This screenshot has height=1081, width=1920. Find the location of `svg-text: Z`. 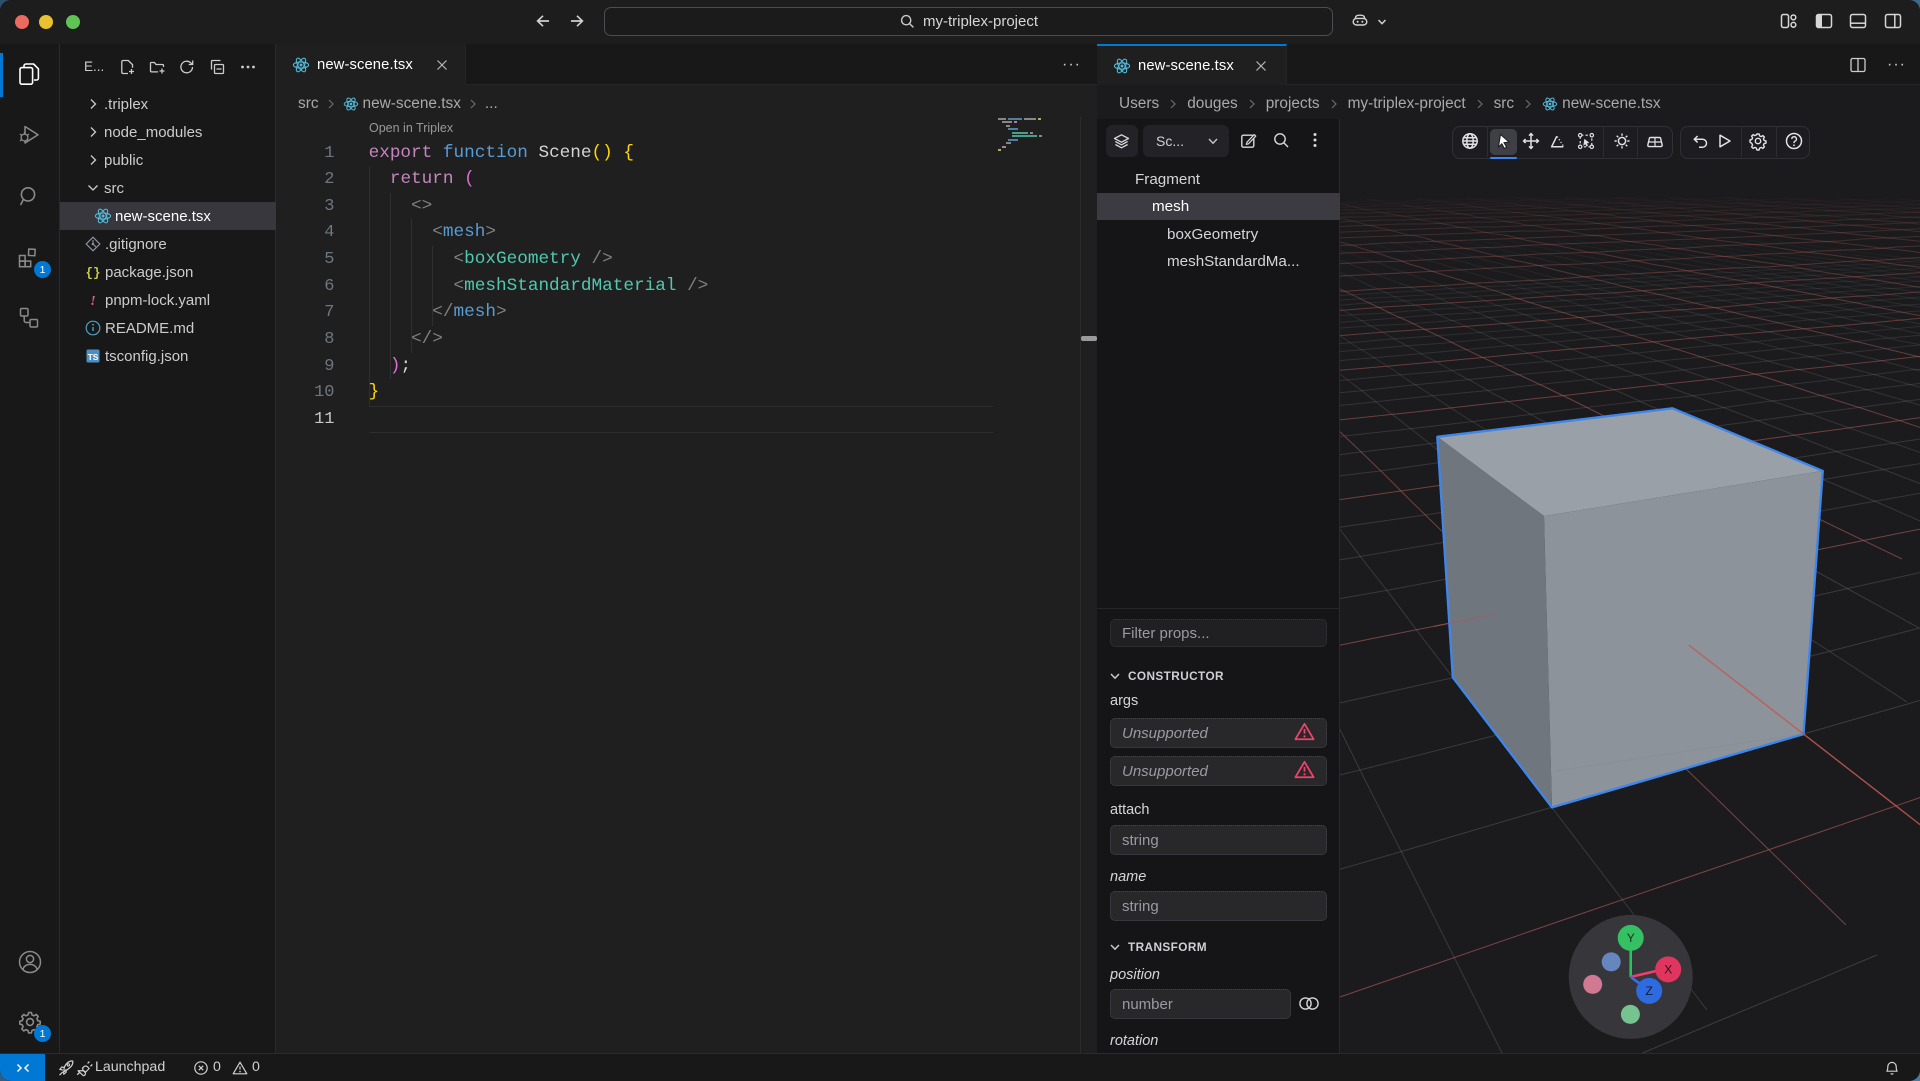

svg-text: Z is located at coordinates (1649, 991).